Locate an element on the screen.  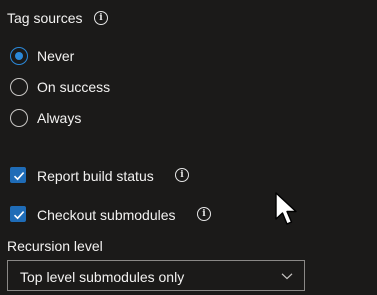
recursion-level-dropdown: Top level submodules only is located at coordinates (156, 275).